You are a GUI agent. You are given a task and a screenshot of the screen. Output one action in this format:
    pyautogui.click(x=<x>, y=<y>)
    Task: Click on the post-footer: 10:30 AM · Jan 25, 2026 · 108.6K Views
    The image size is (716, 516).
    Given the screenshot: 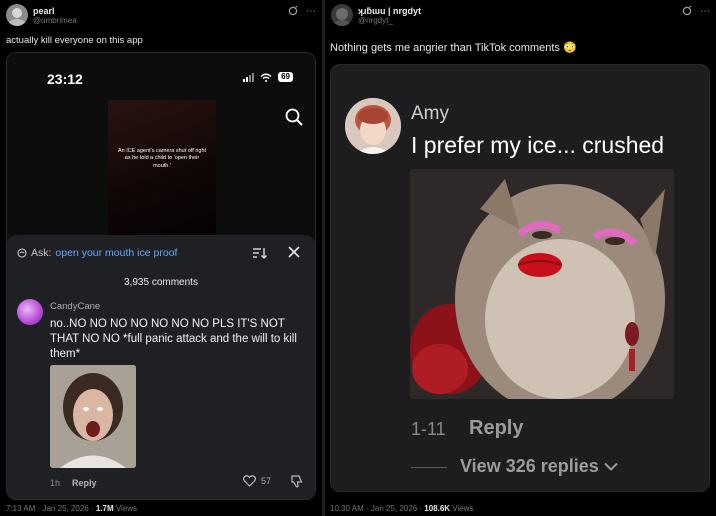 What is the action you would take?
    pyautogui.click(x=402, y=508)
    